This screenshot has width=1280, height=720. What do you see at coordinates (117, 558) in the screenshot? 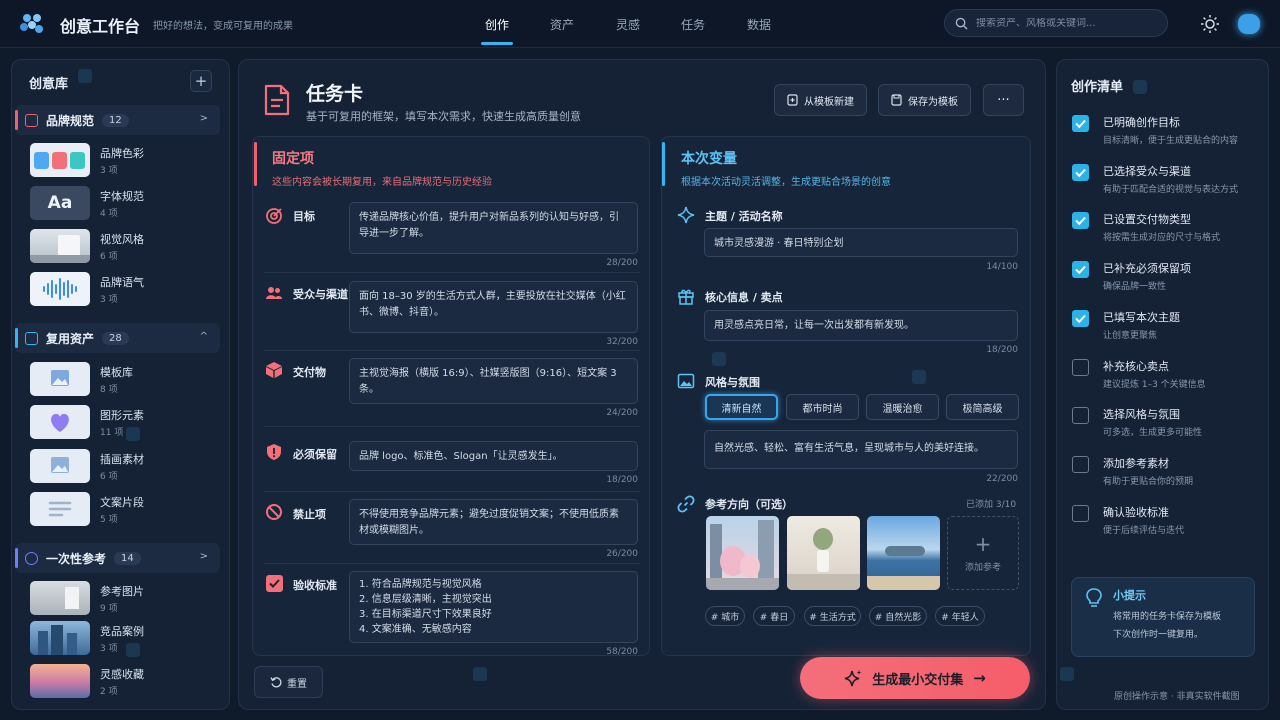
I see `group-references: 一次性参考 14 >` at bounding box center [117, 558].